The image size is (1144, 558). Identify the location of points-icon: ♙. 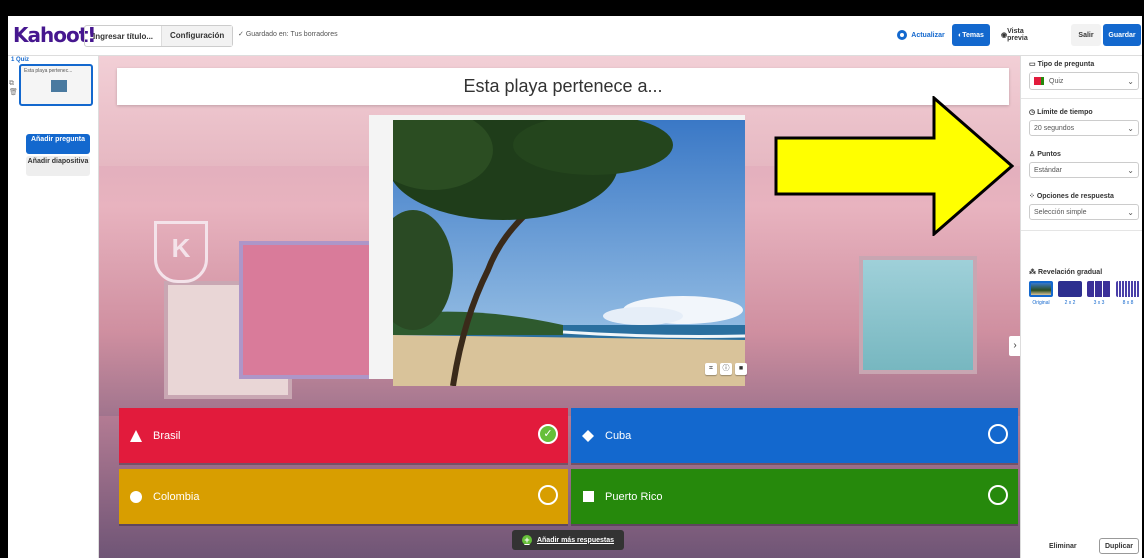
(1033, 154).